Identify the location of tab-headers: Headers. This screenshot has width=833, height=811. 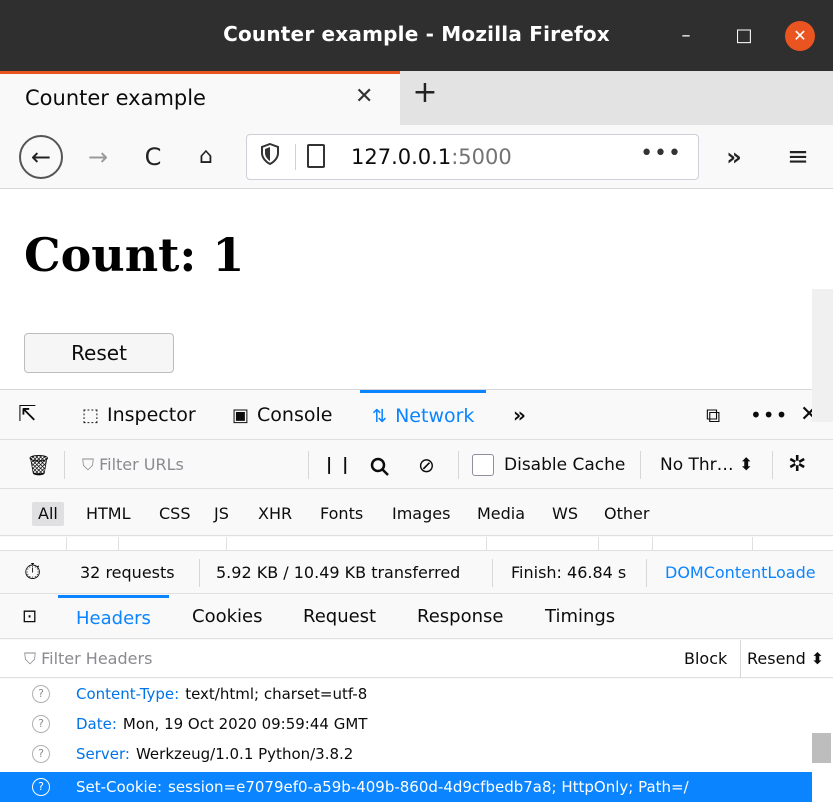
(113, 617).